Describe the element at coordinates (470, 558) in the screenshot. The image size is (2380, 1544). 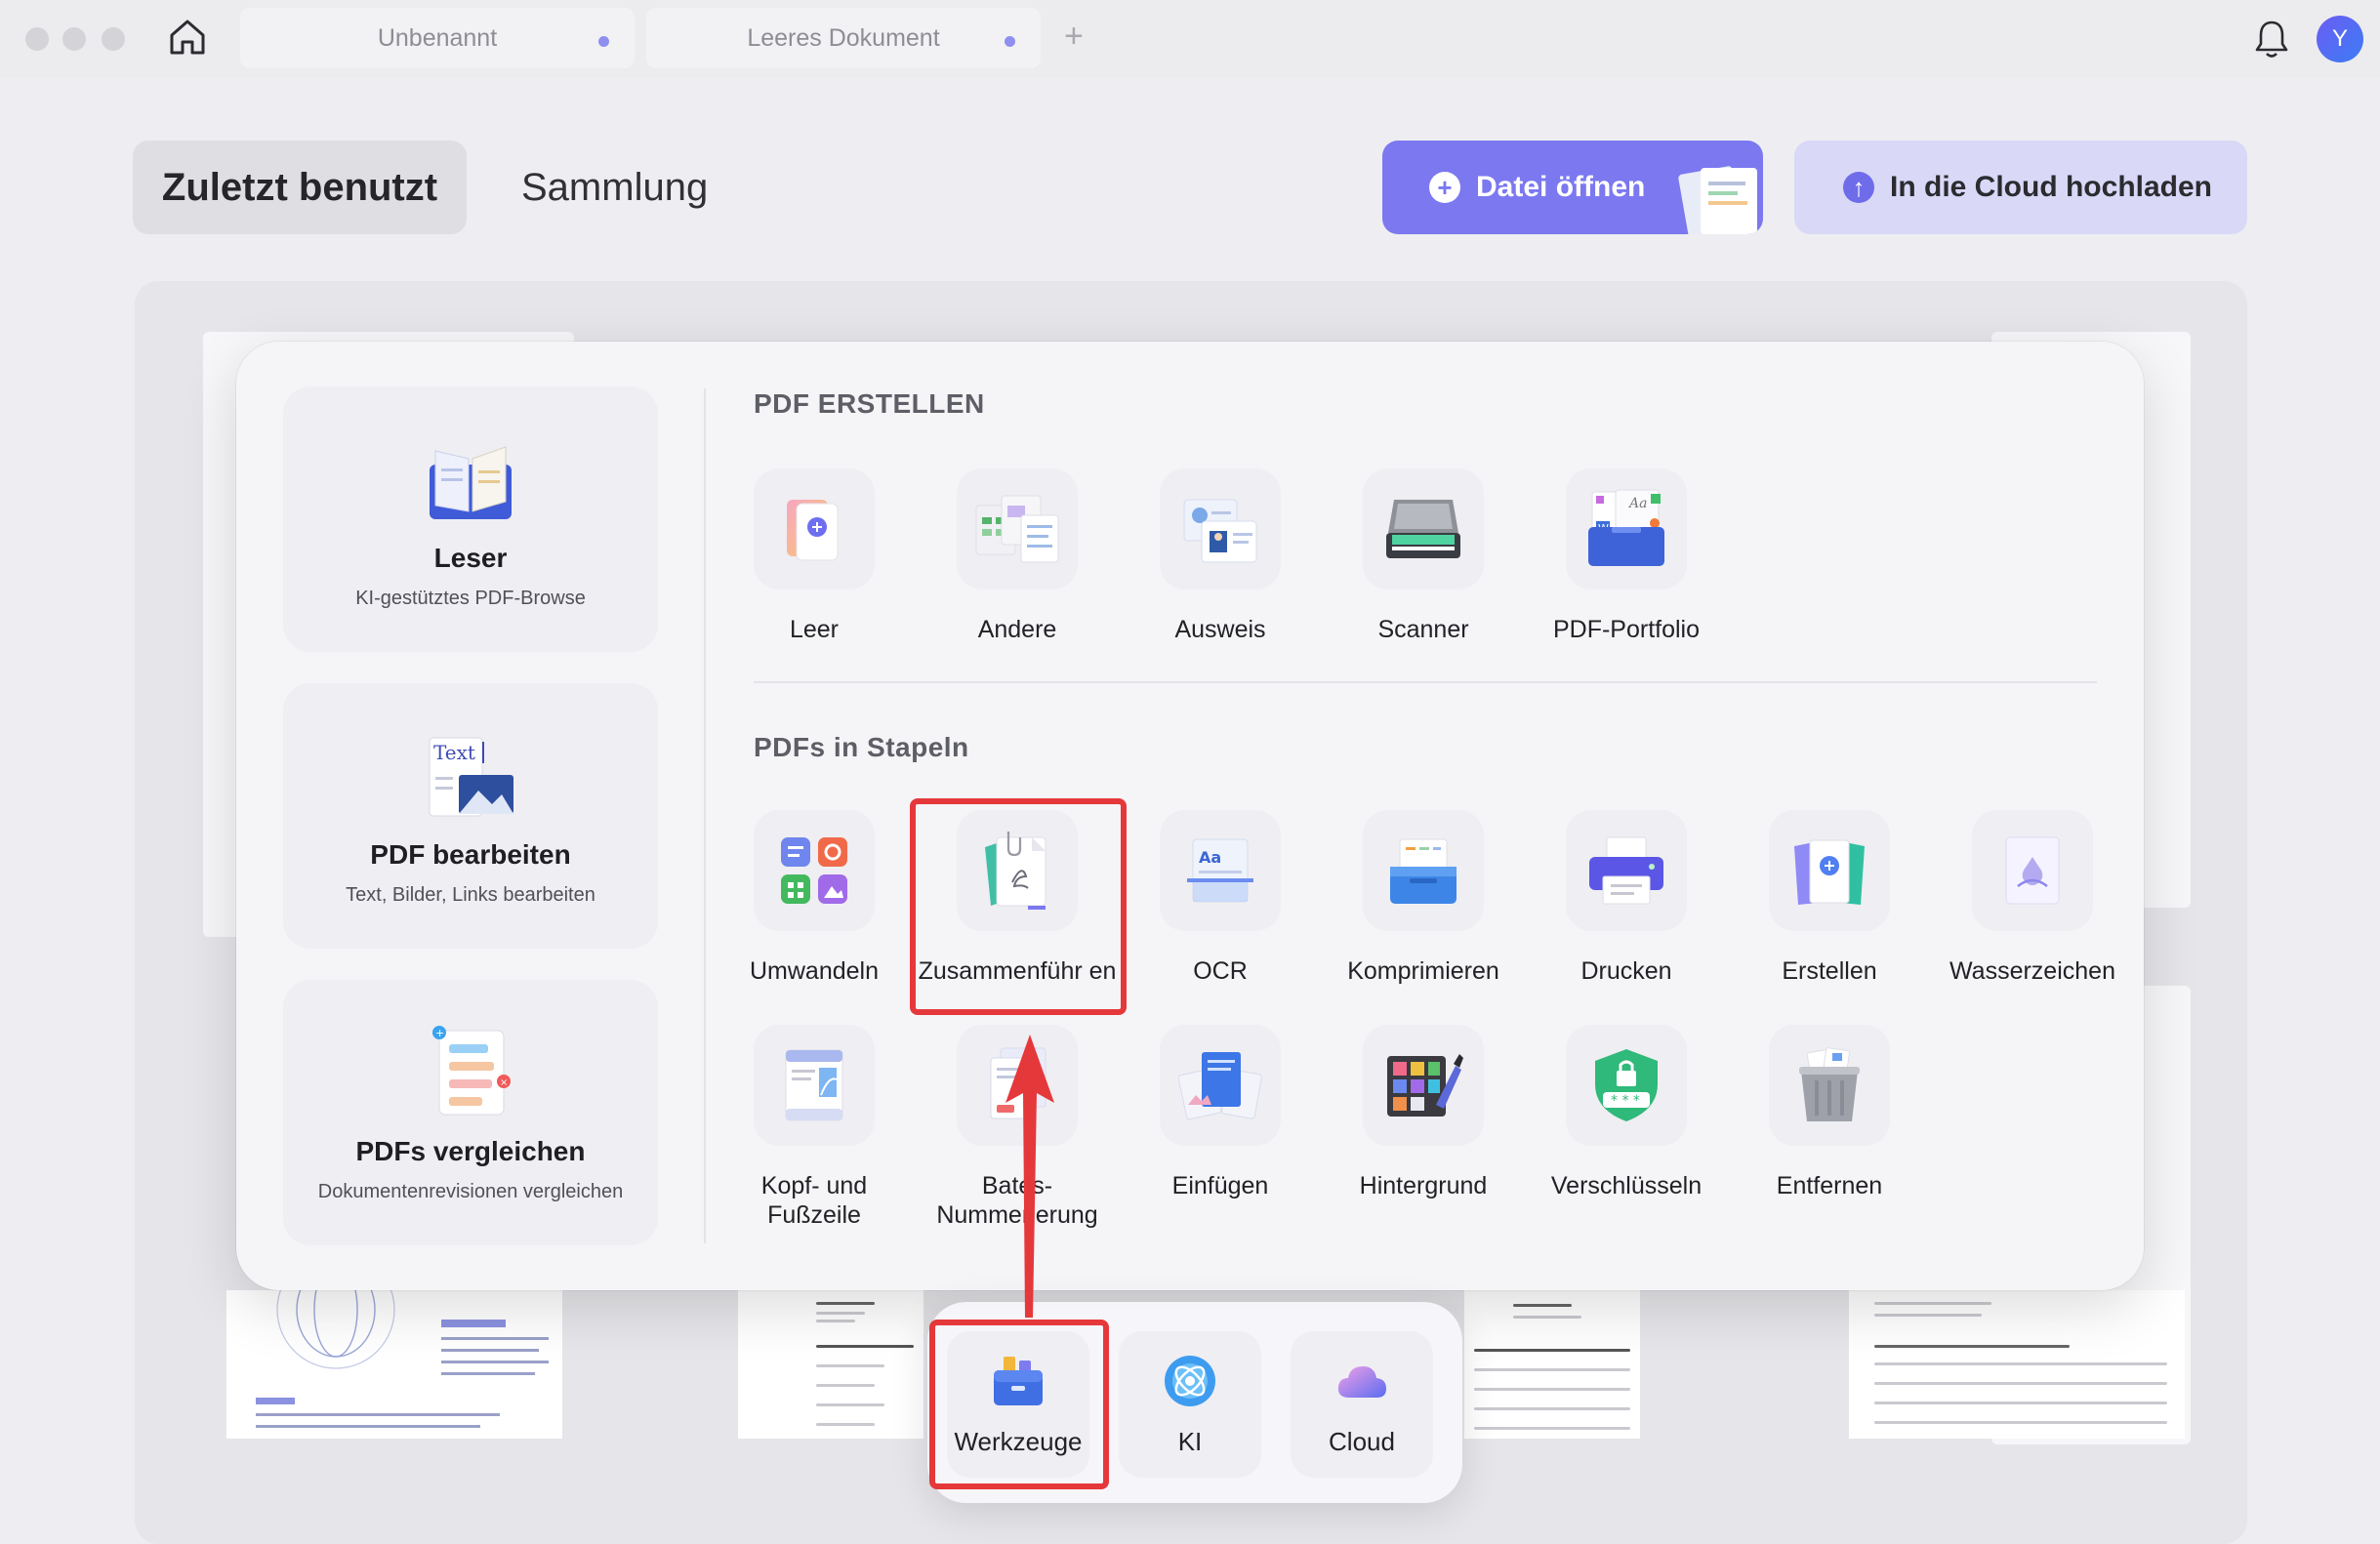
I see `reader-title: Leser` at that location.